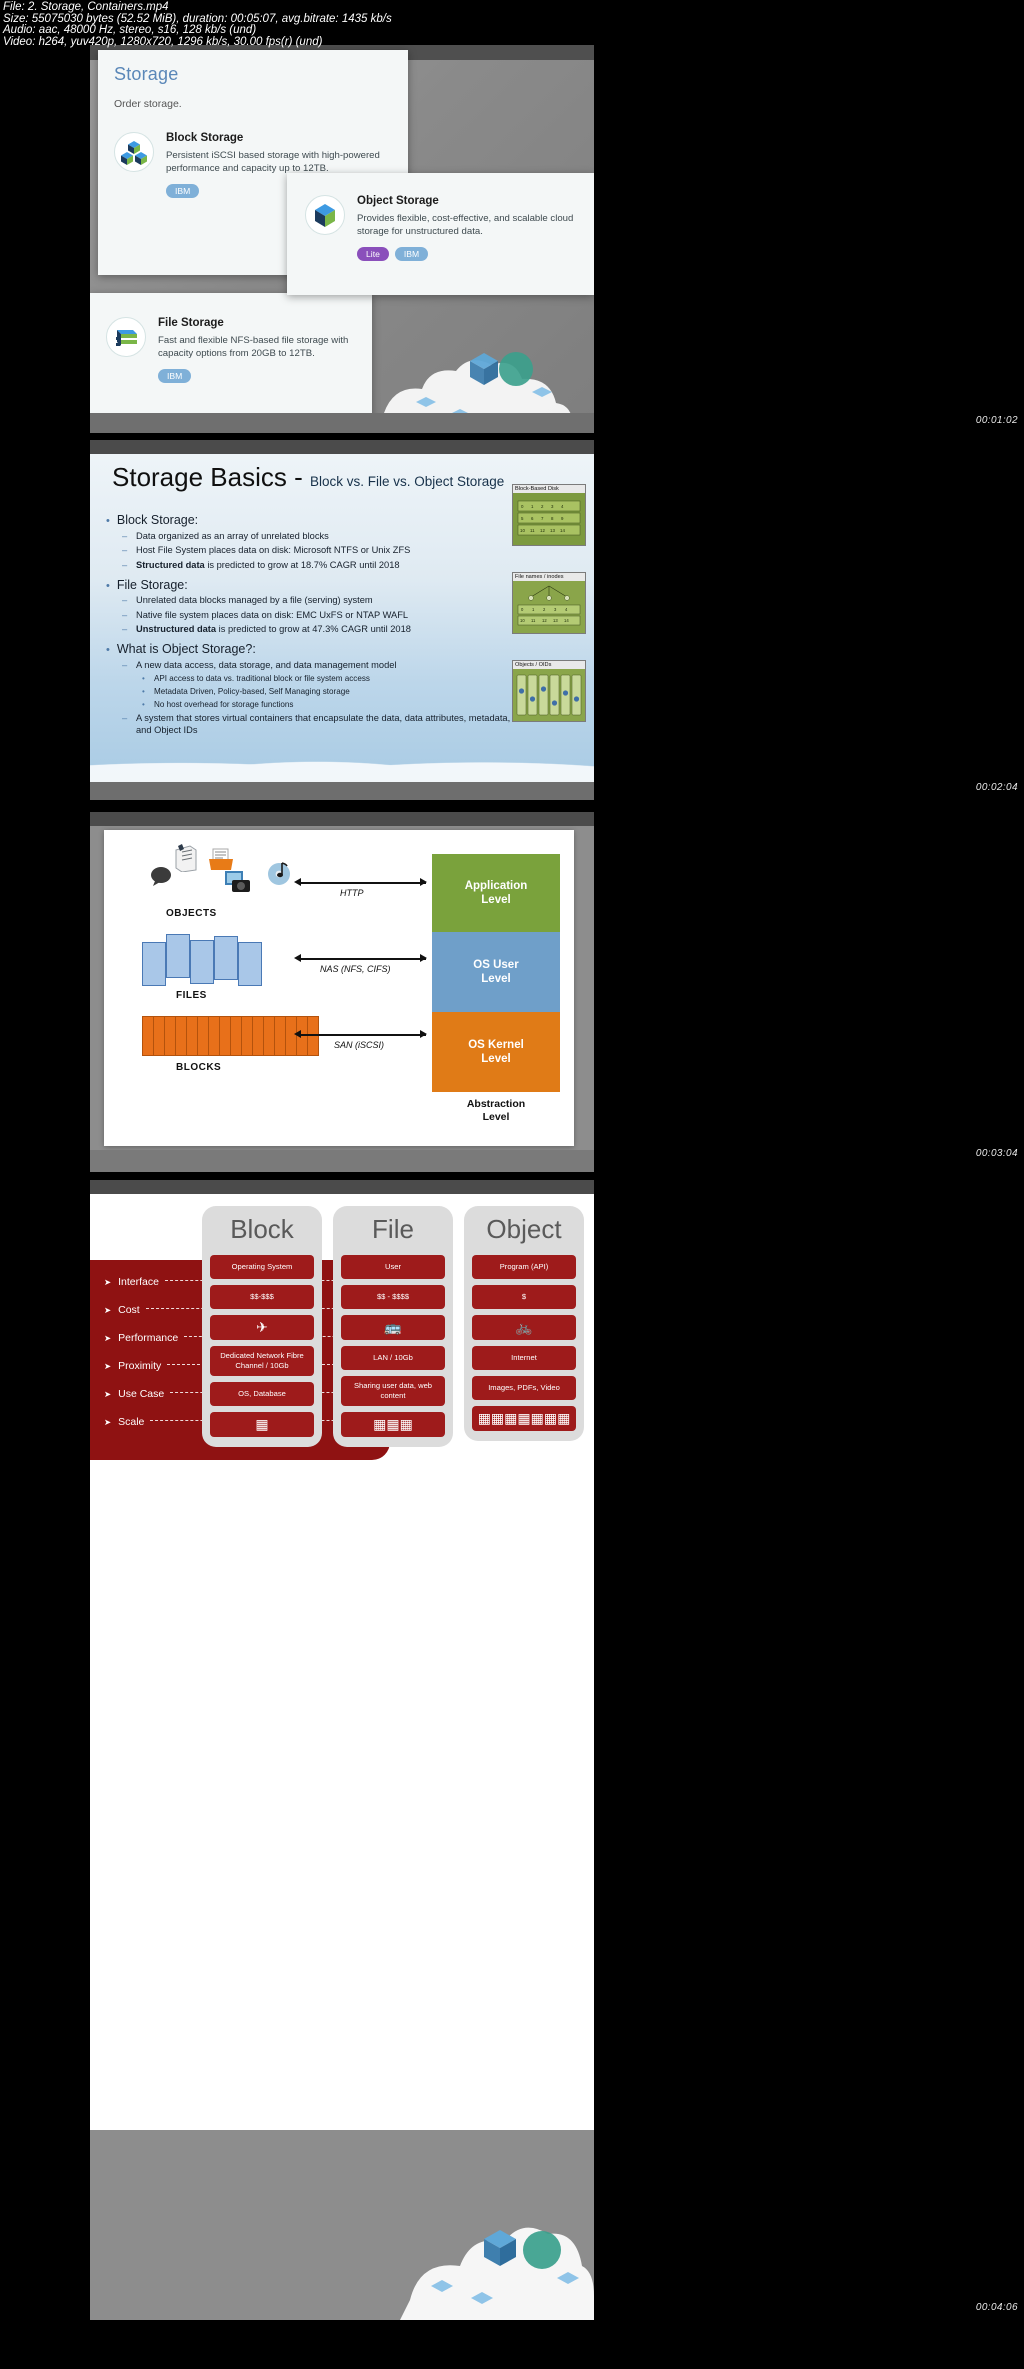 This screenshot has height=2369, width=1024. Describe the element at coordinates (342, 2225) in the screenshot. I see `frame4-bottom-area` at that location.